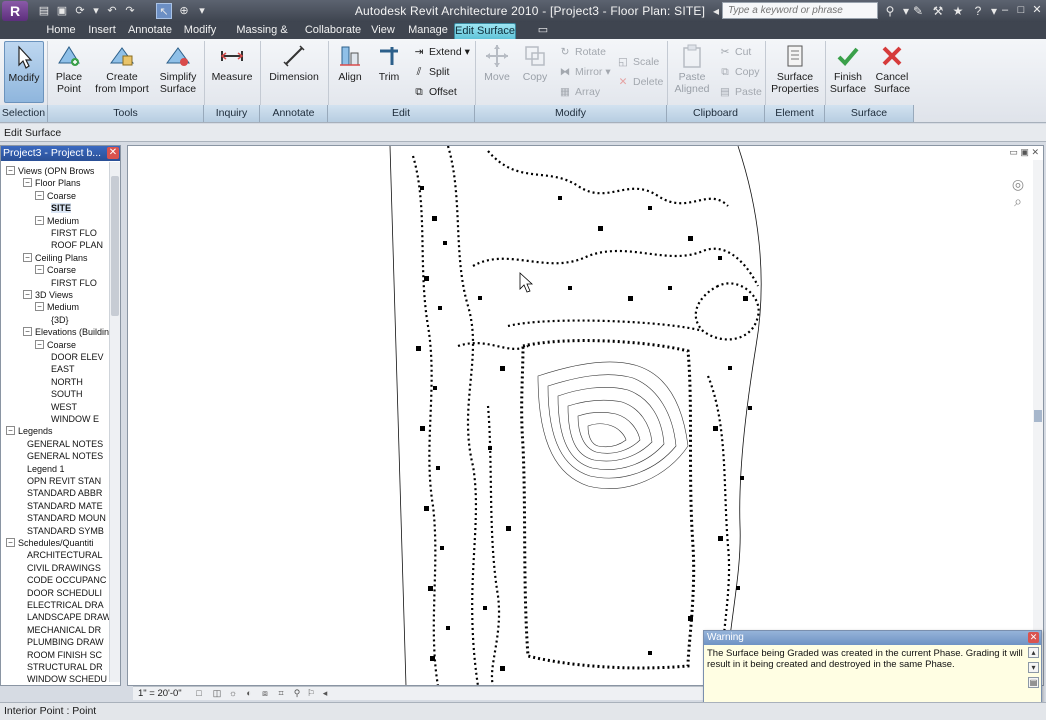 This screenshot has width=1046, height=720. Describe the element at coordinates (1018, 184) in the screenshot. I see `steering-wheel-icon: ◎` at that location.